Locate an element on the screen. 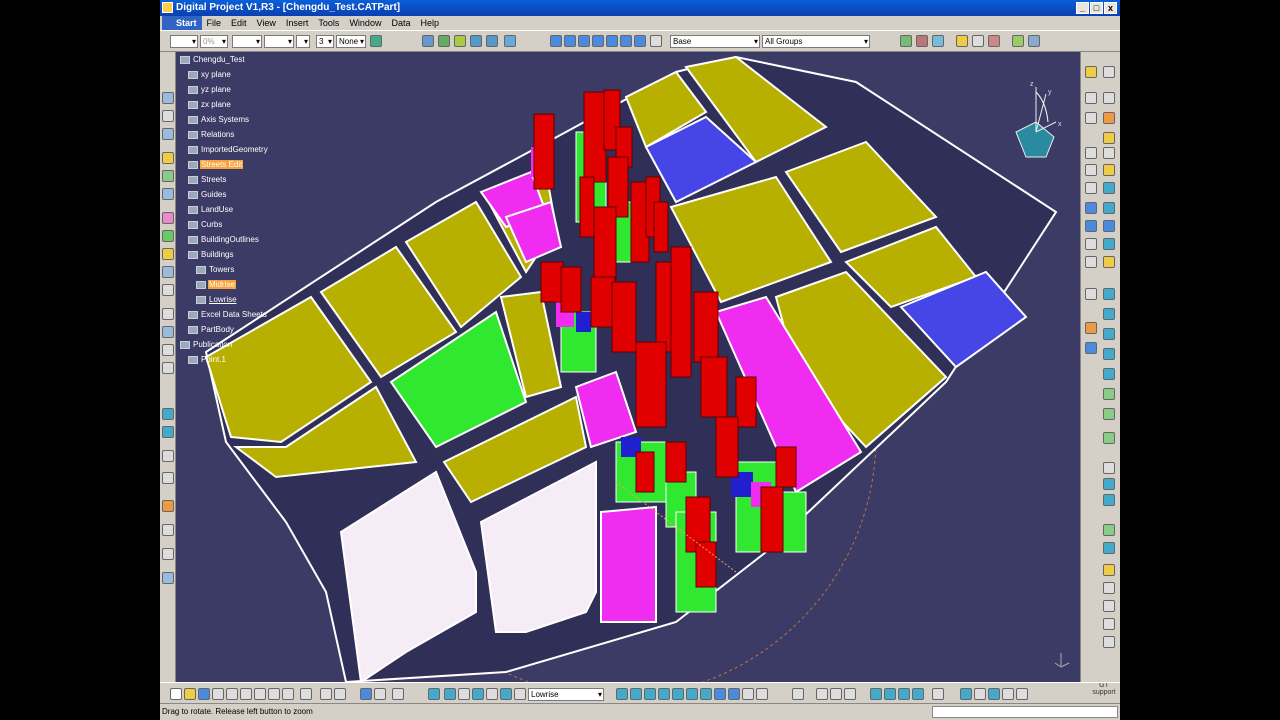  eraser-icon is located at coordinates (460, 41).